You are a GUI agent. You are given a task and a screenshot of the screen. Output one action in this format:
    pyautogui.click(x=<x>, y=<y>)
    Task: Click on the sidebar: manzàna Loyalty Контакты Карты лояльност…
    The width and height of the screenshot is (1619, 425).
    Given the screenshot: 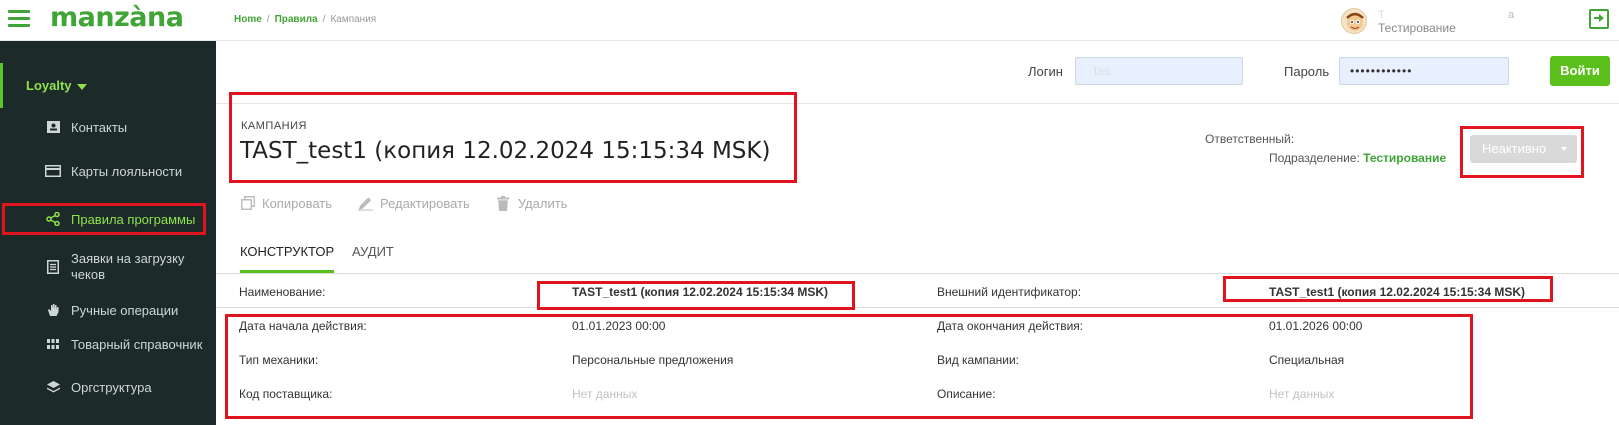 What is the action you would take?
    pyautogui.click(x=108, y=212)
    